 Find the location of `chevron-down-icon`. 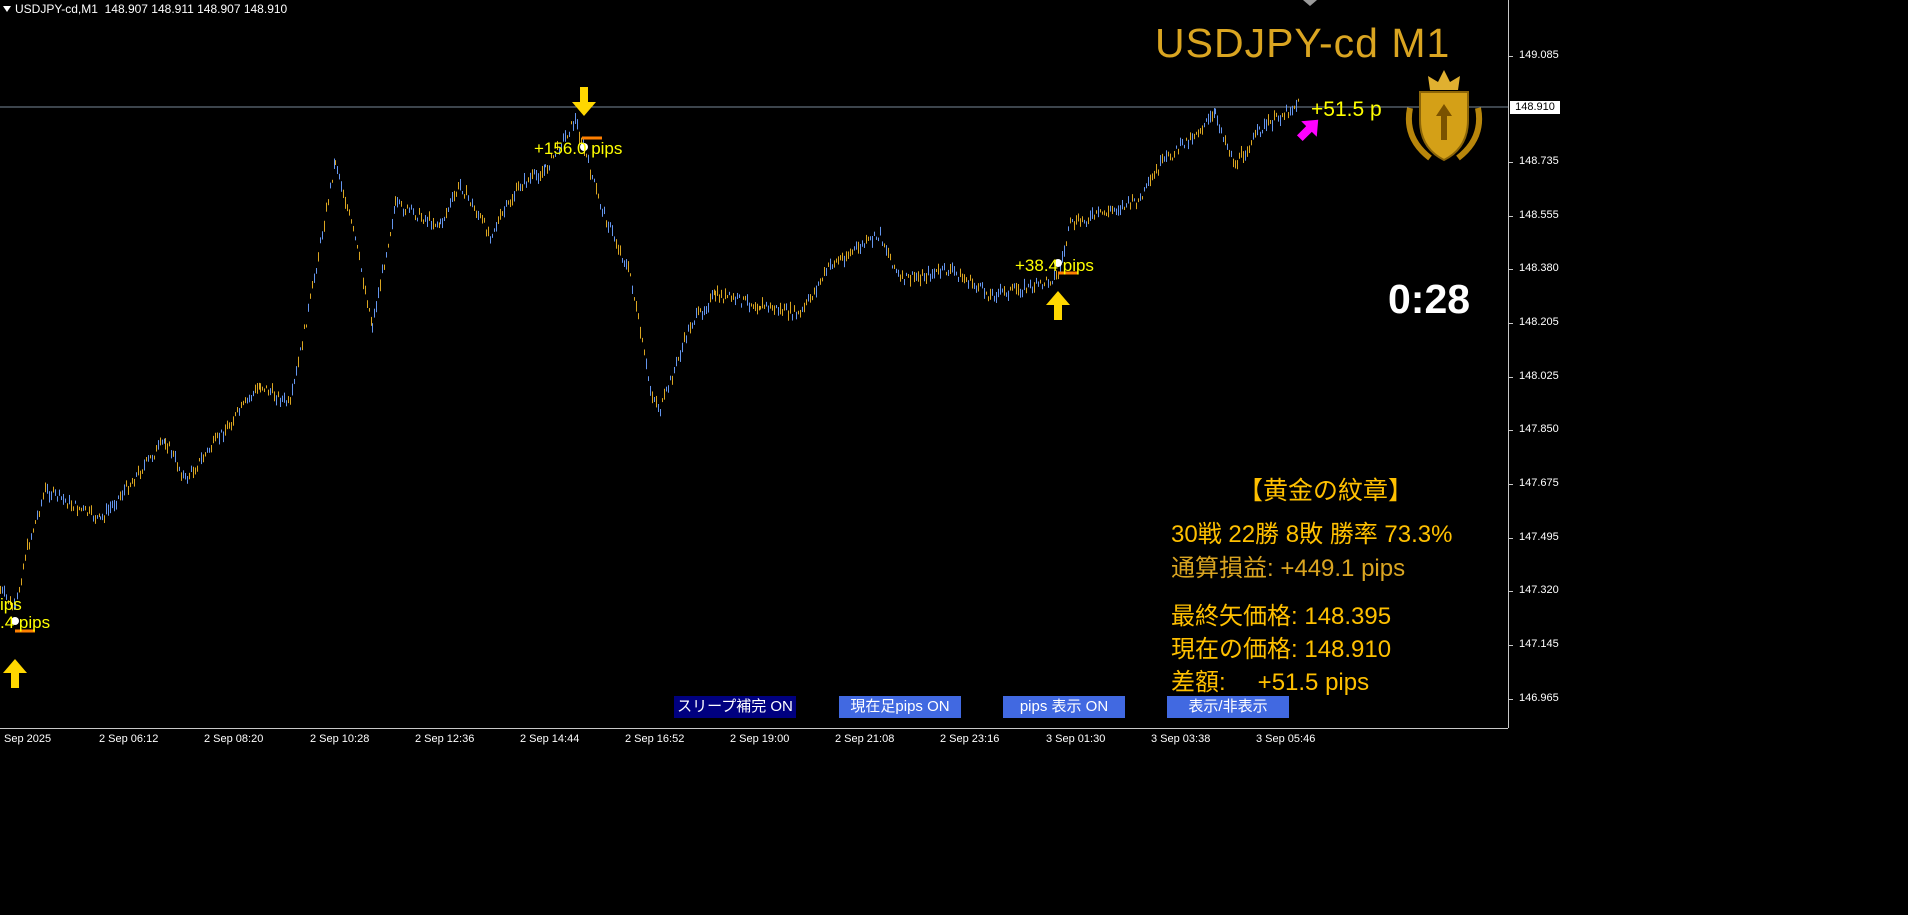

chevron-down-icon is located at coordinates (7, 9).